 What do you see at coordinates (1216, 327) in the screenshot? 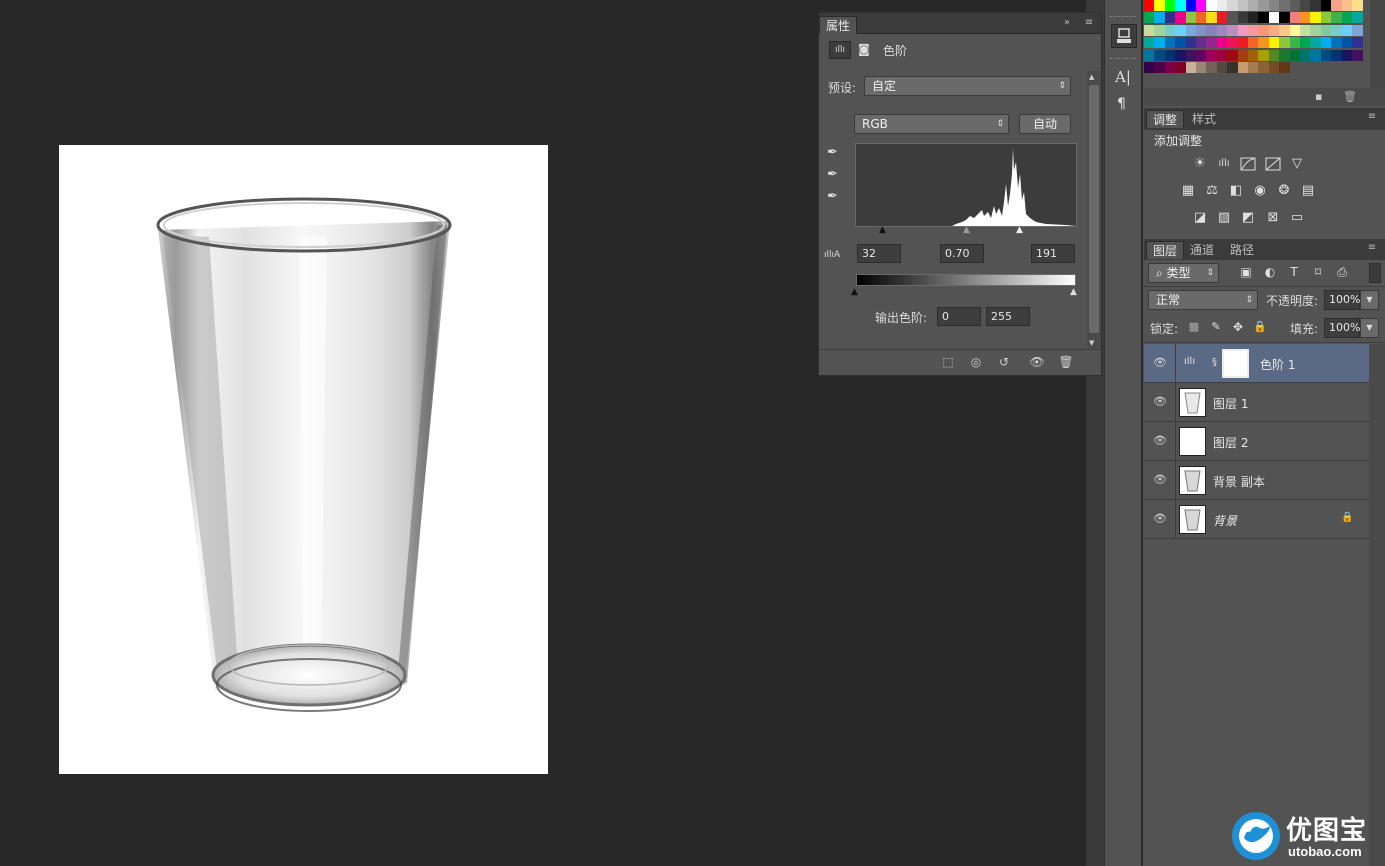
I see `lock-image-icon: ✎` at bounding box center [1216, 327].